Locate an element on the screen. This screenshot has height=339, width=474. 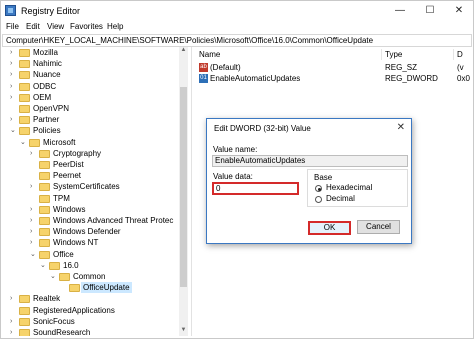
hexadecimal-label: Hexadecimal is located at coordinates (349, 187).